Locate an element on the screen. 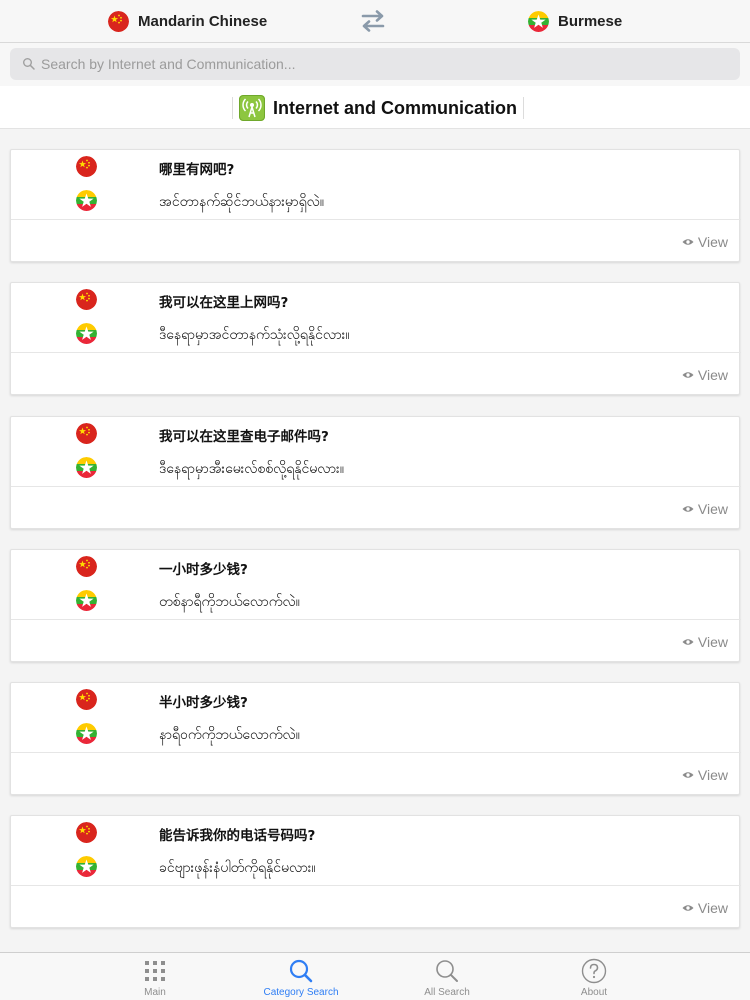 The width and height of the screenshot is (750, 1000). phrase-card: 一小时多少钱? တစ်နာရီကိုဘယ်လောက်လဲ။ View is located at coordinates (375, 605).